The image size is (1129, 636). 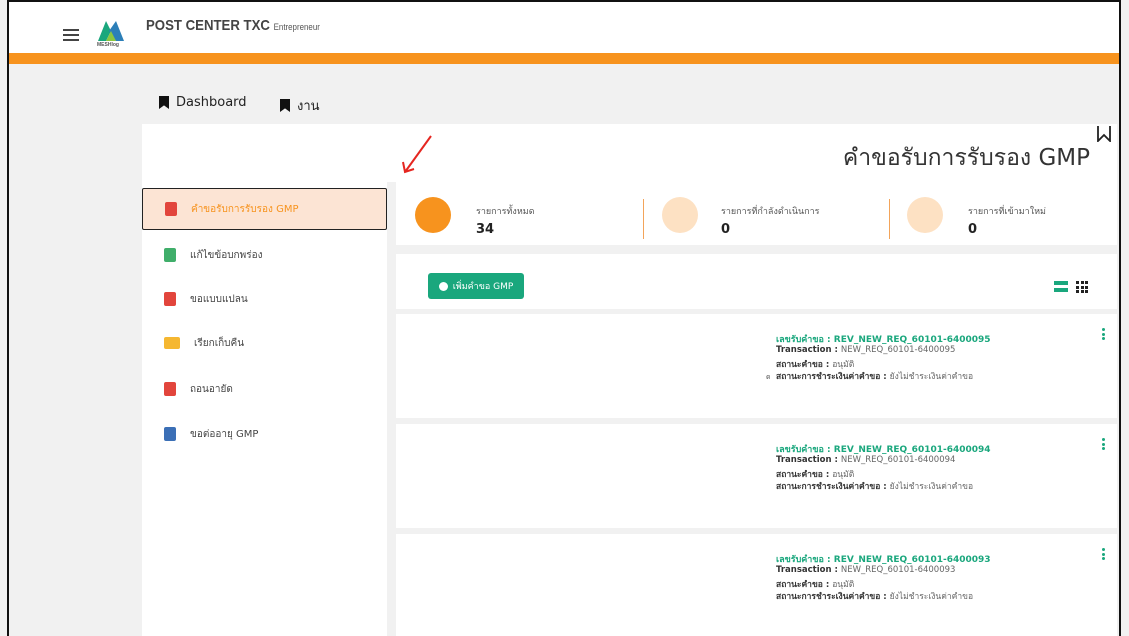 I want to click on sidebar-item-withdraw: ถอนอายัด, so click(x=264, y=389).